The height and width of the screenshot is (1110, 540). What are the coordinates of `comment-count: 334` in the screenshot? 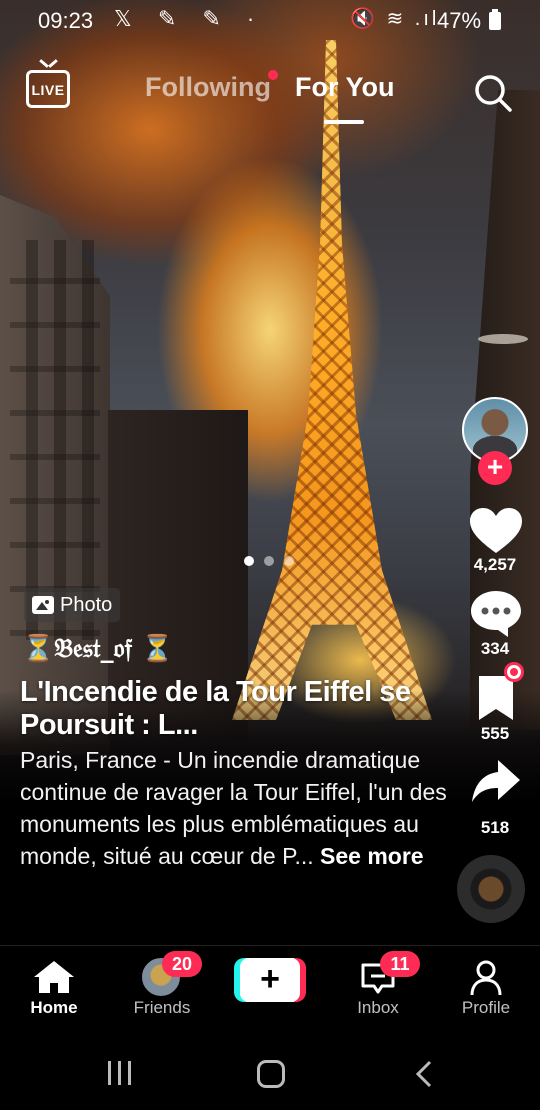 It's located at (495, 648).